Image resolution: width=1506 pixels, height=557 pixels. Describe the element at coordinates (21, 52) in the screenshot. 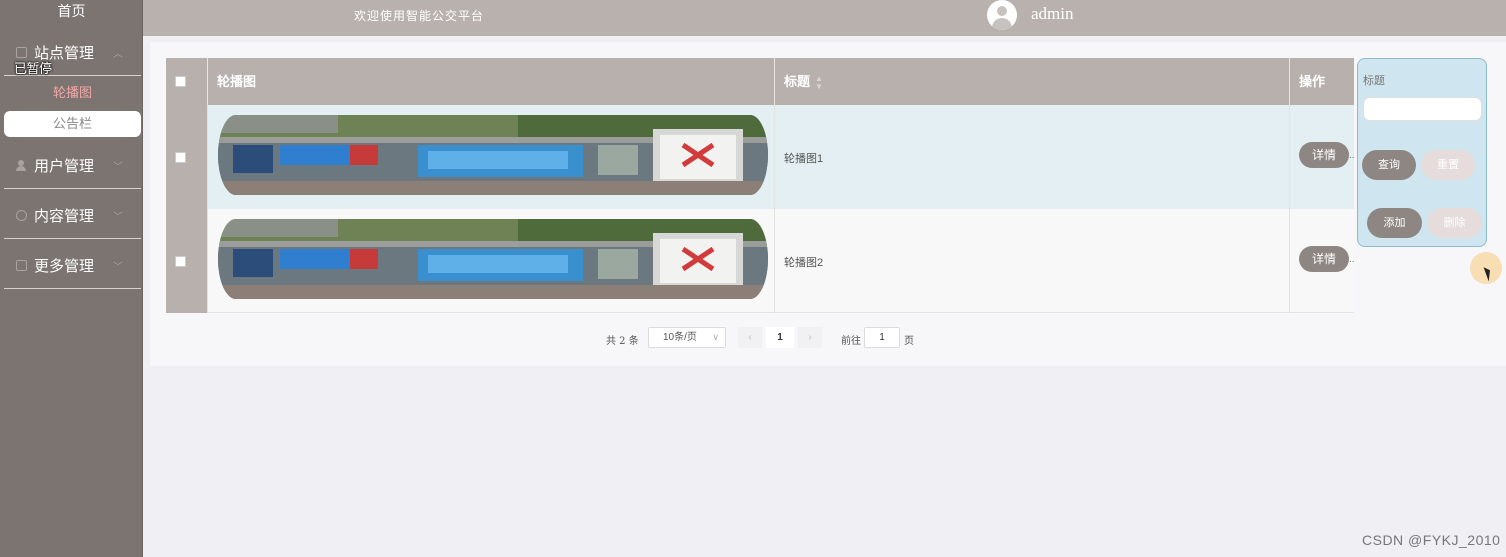

I see `square-icon` at that location.